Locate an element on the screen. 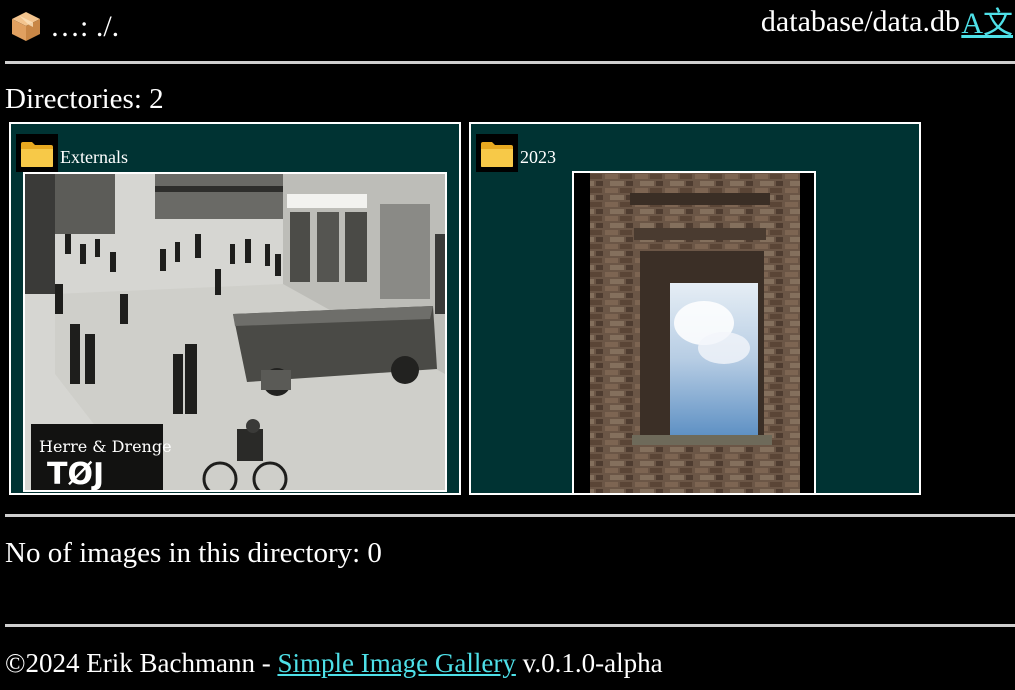 This screenshot has height=690, width=1015. header: …: ./. database/data.db A文 is located at coordinates (507, 30).